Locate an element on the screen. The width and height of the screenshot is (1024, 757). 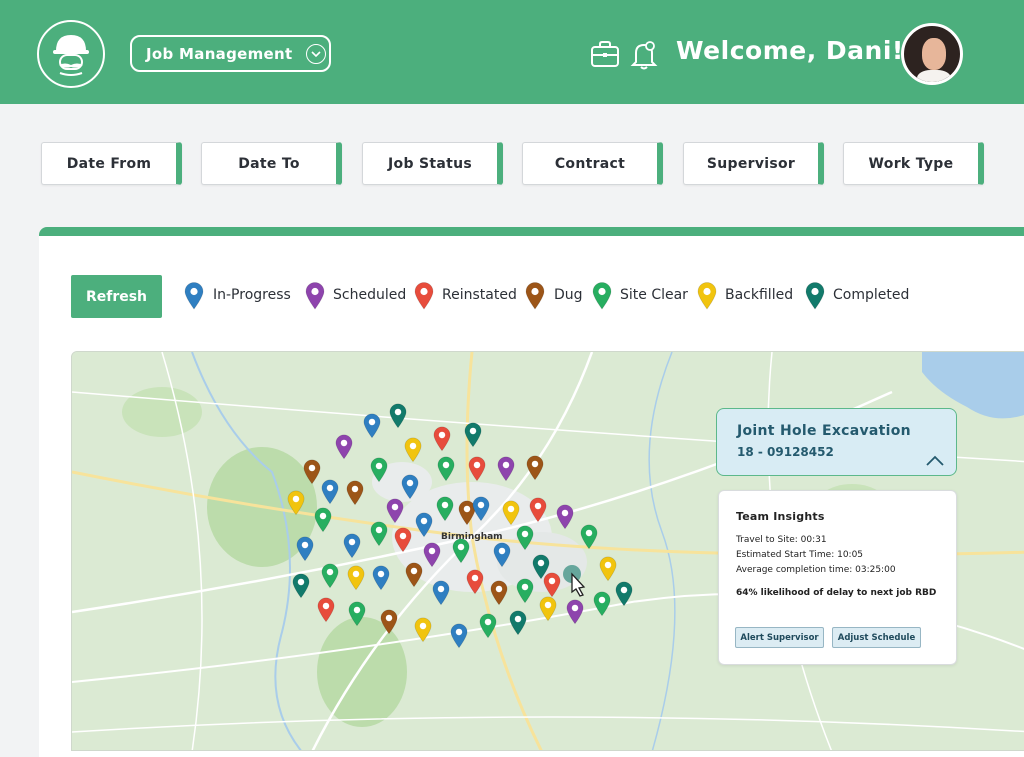
company-logo is located at coordinates (71, 54).